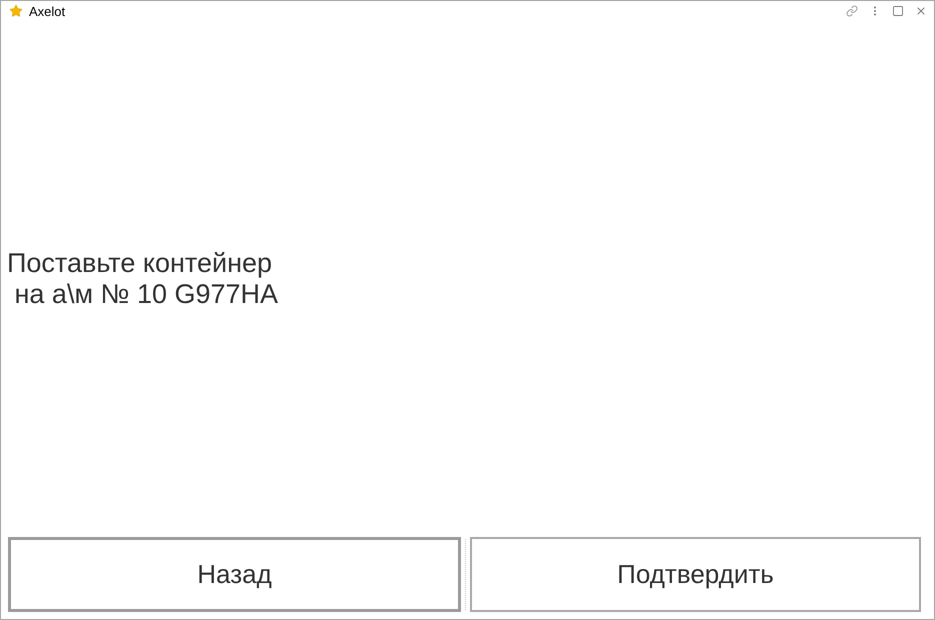  Describe the element at coordinates (234, 574) in the screenshot. I see `back-button: Назад` at that location.